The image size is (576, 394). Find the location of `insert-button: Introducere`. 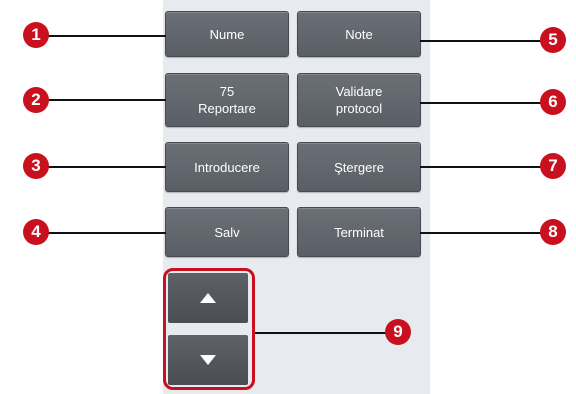

insert-button: Introducere is located at coordinates (227, 167).